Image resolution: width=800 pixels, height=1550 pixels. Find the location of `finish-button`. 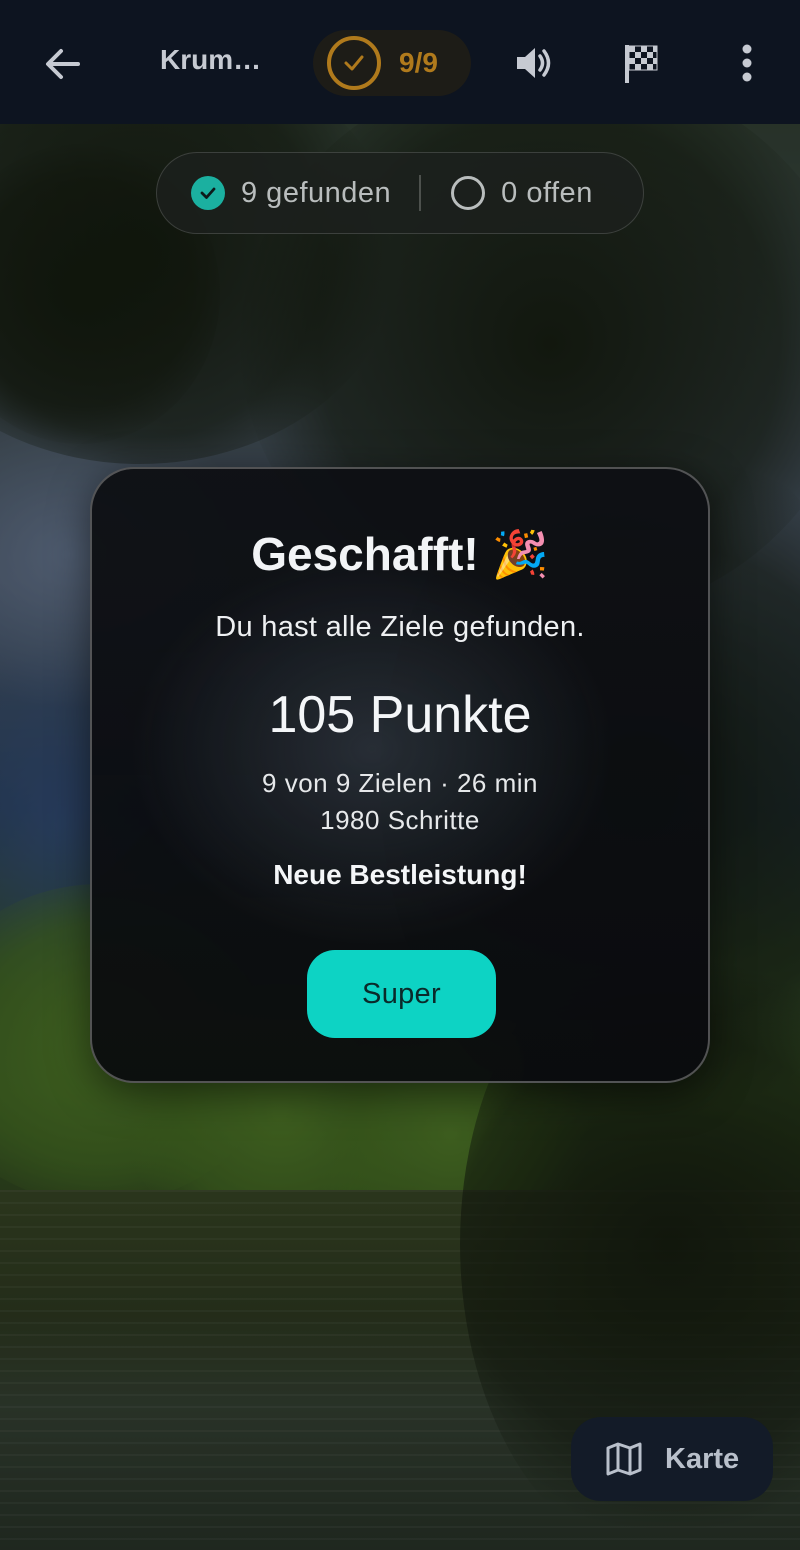

finish-button is located at coordinates (640, 63).